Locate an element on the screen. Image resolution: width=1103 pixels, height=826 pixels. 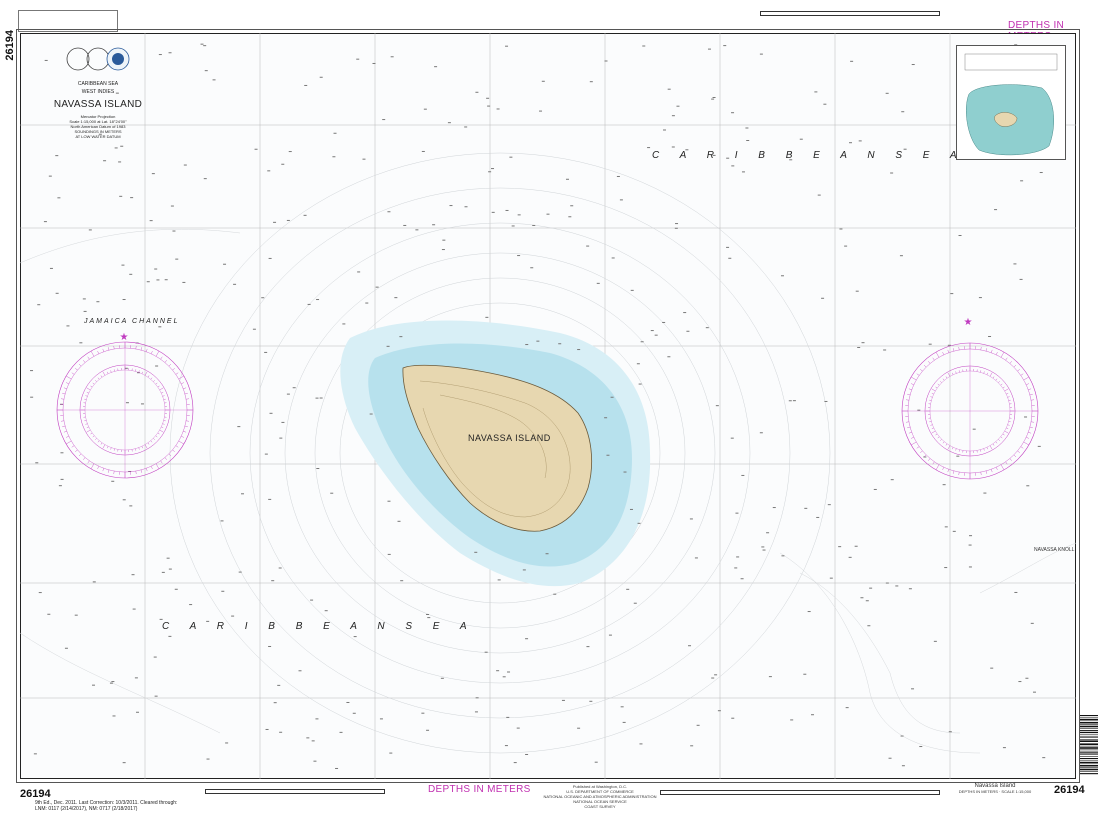
publisher-line-5: COAST SURVEY is located at coordinates (600, 806).